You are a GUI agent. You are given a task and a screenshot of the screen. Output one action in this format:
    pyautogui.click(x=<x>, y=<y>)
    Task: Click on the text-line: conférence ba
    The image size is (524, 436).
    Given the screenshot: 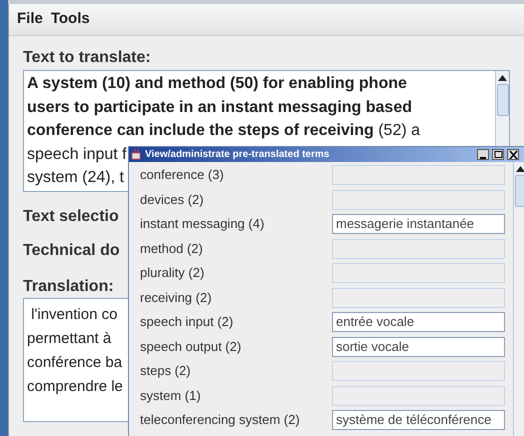 What is the action you would take?
    pyautogui.click(x=74, y=363)
    